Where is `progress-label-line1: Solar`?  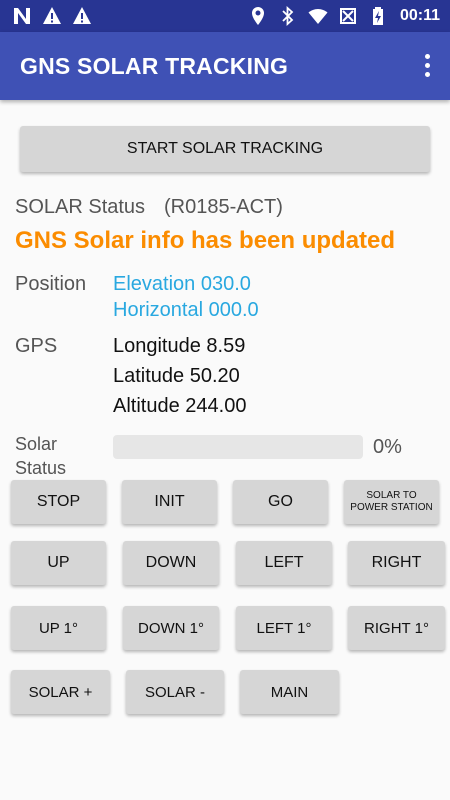 progress-label-line1: Solar is located at coordinates (36, 444).